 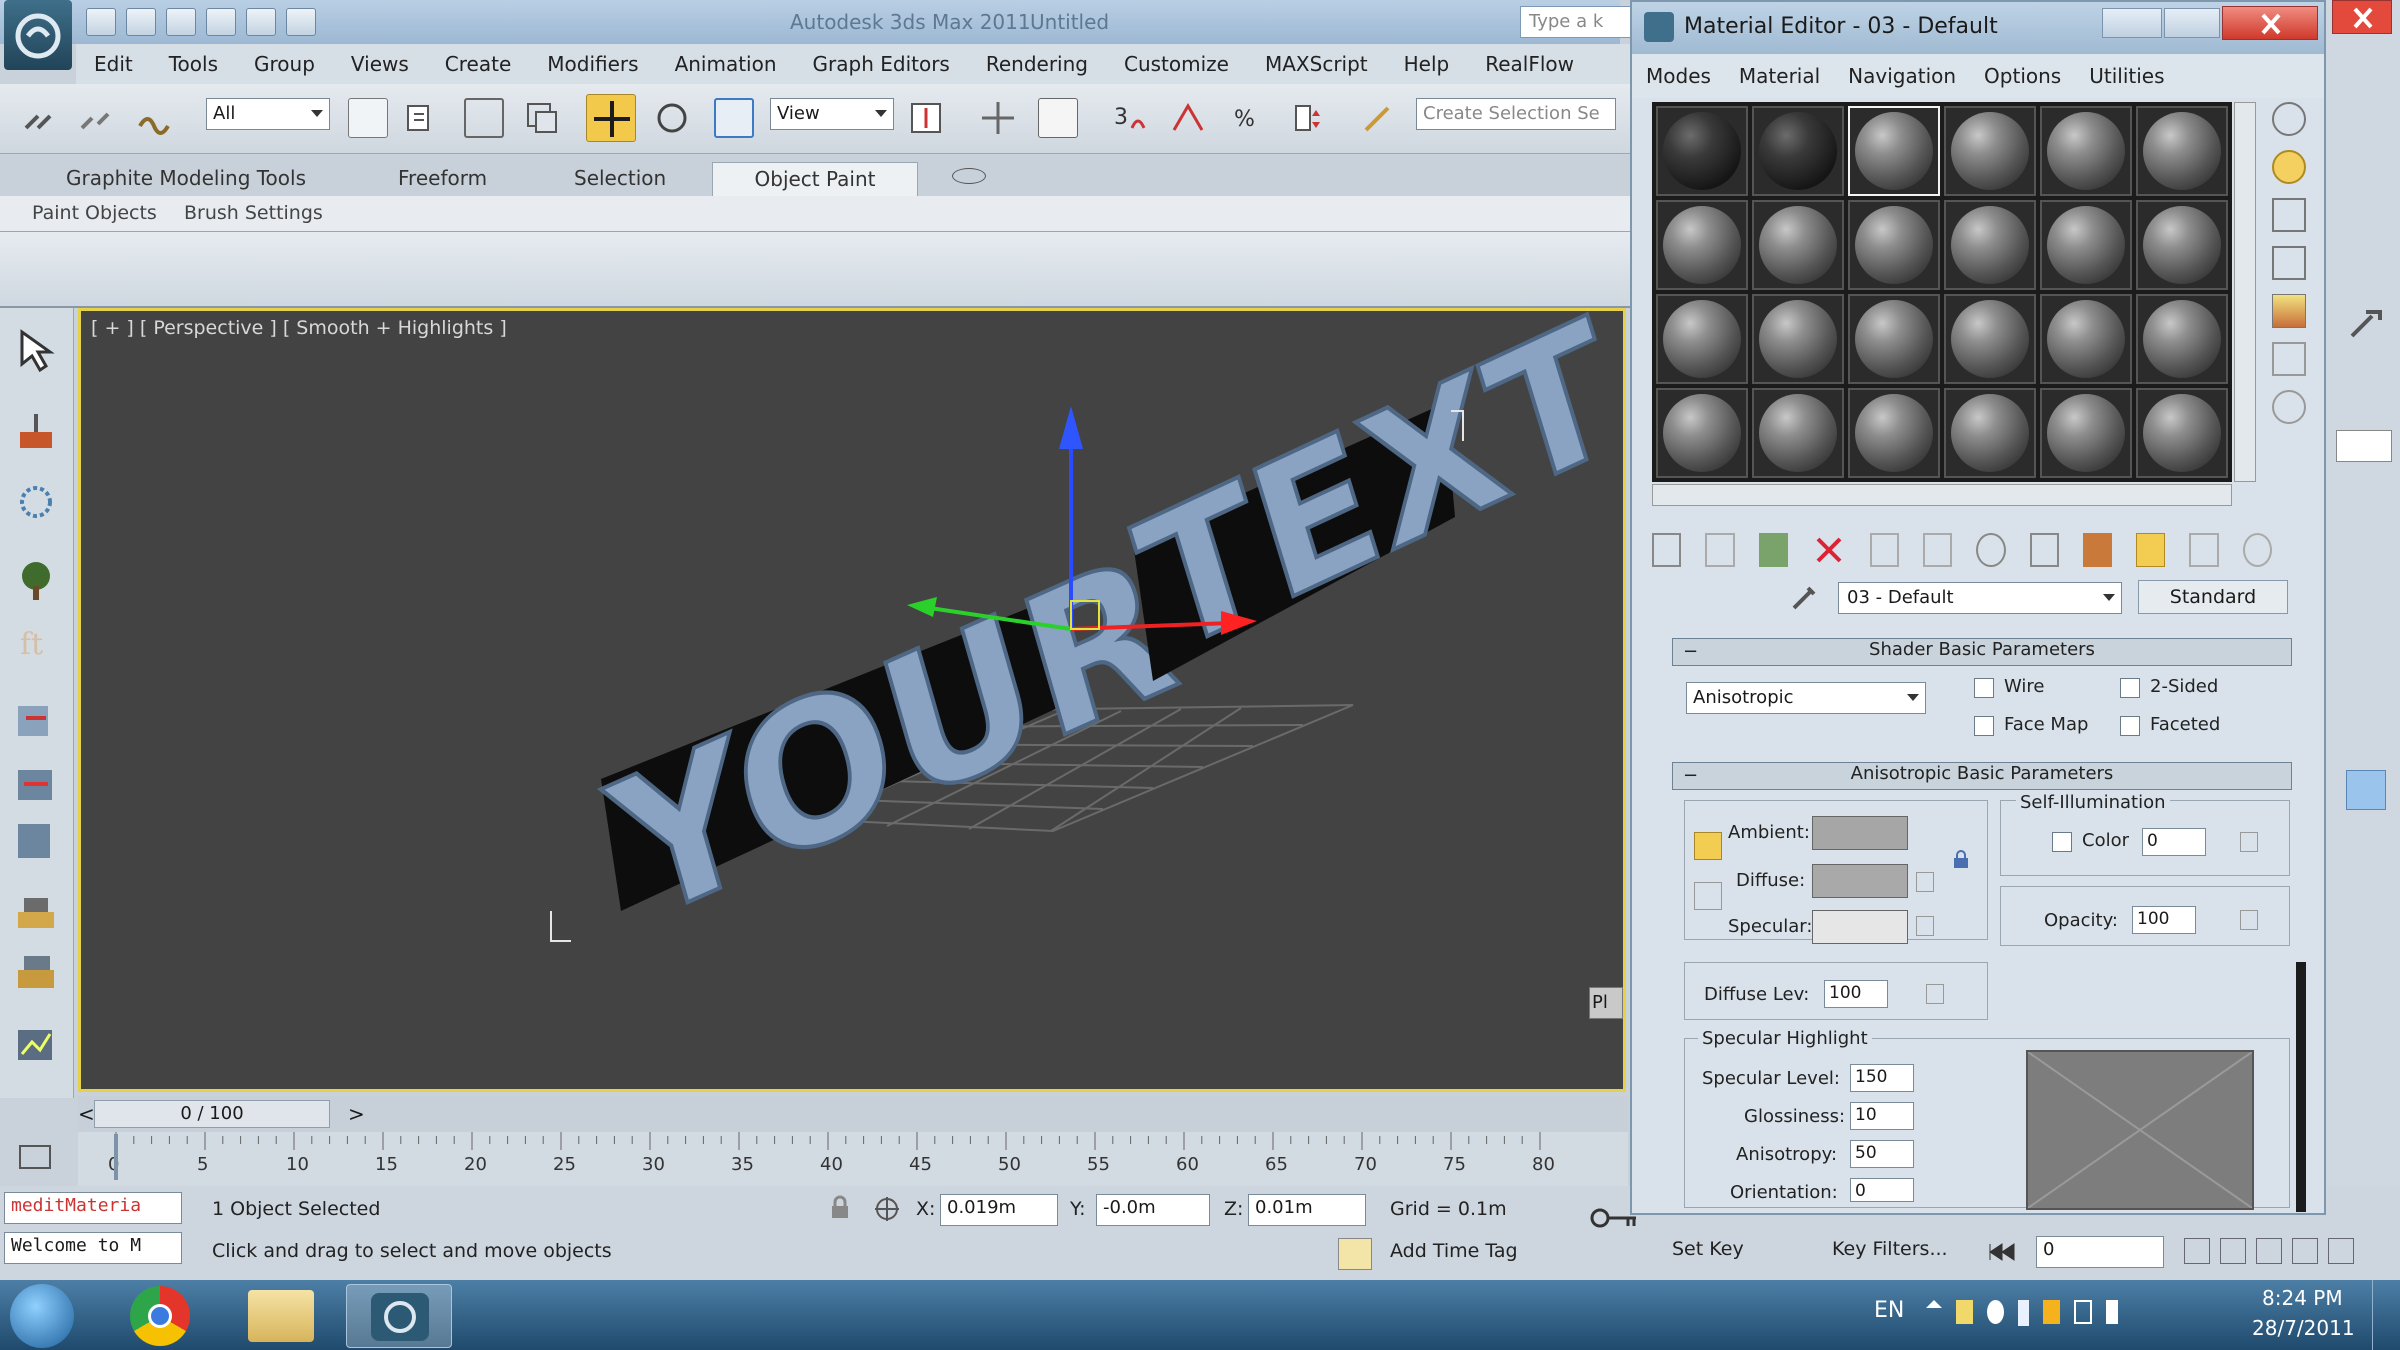 What do you see at coordinates (36, 502) in the screenshot?
I see `scatter-icon` at bounding box center [36, 502].